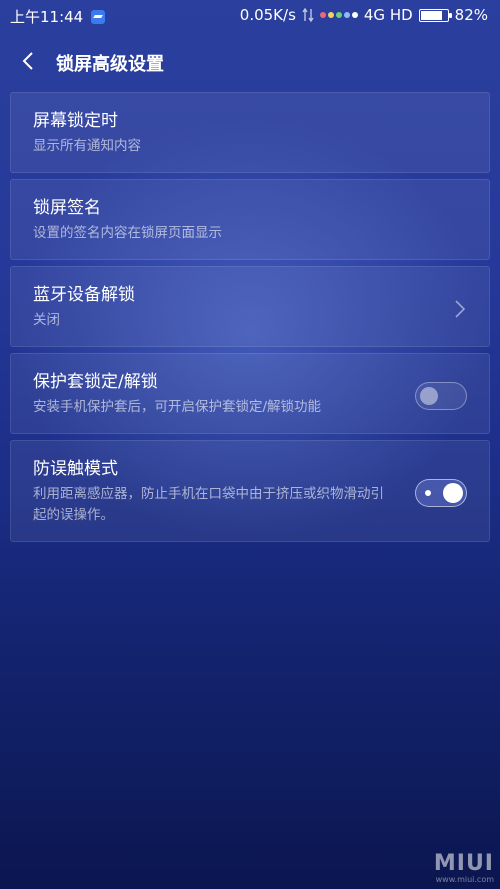 The image size is (500, 889). I want to click on setting-title: 蓝牙设备解锁, so click(84, 295).